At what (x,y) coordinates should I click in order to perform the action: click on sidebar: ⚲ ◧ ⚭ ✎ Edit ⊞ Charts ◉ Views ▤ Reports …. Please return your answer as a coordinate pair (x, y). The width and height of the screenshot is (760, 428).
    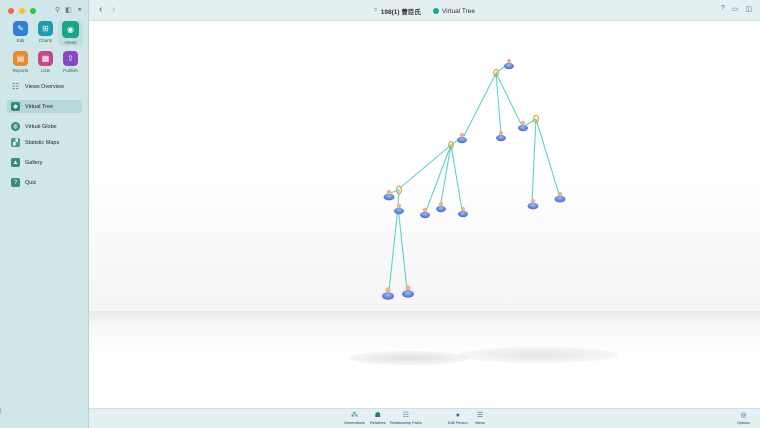
    Looking at the image, I should click on (44, 214).